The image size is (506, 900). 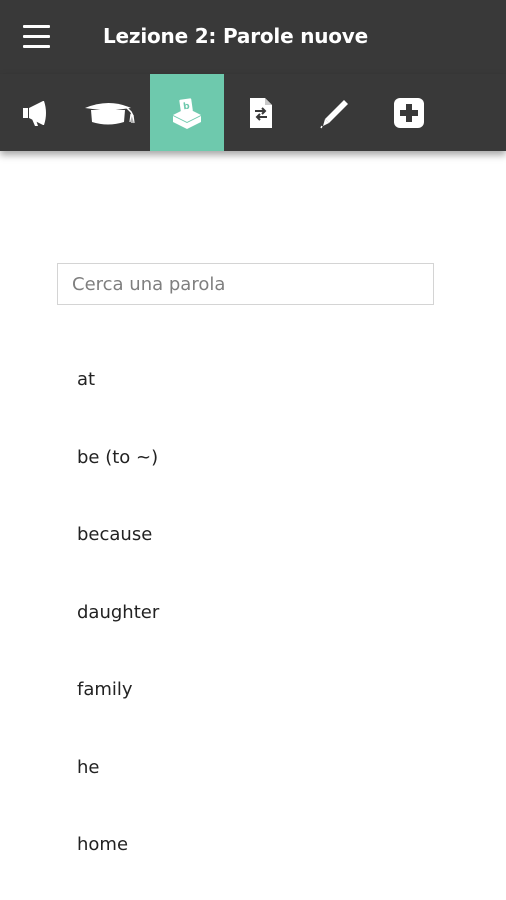 What do you see at coordinates (253, 457) in the screenshot?
I see `list-item: be (to ~)` at bounding box center [253, 457].